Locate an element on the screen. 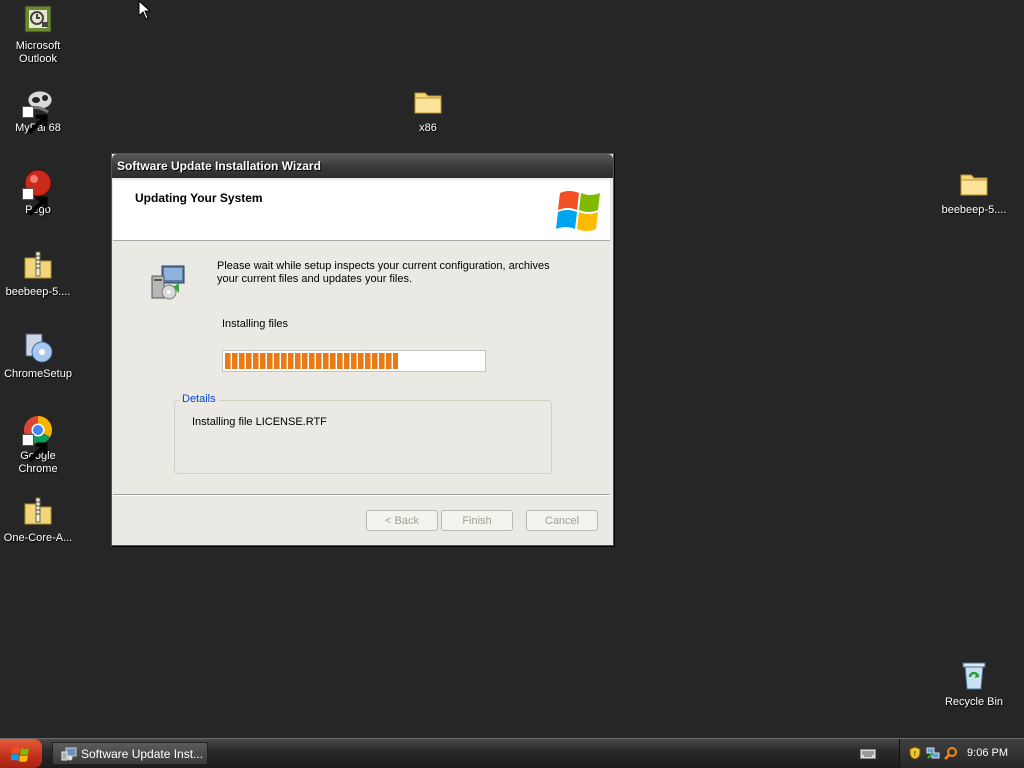 This screenshot has height=768, width=1024. windows-logo-icon is located at coordinates (578, 211).